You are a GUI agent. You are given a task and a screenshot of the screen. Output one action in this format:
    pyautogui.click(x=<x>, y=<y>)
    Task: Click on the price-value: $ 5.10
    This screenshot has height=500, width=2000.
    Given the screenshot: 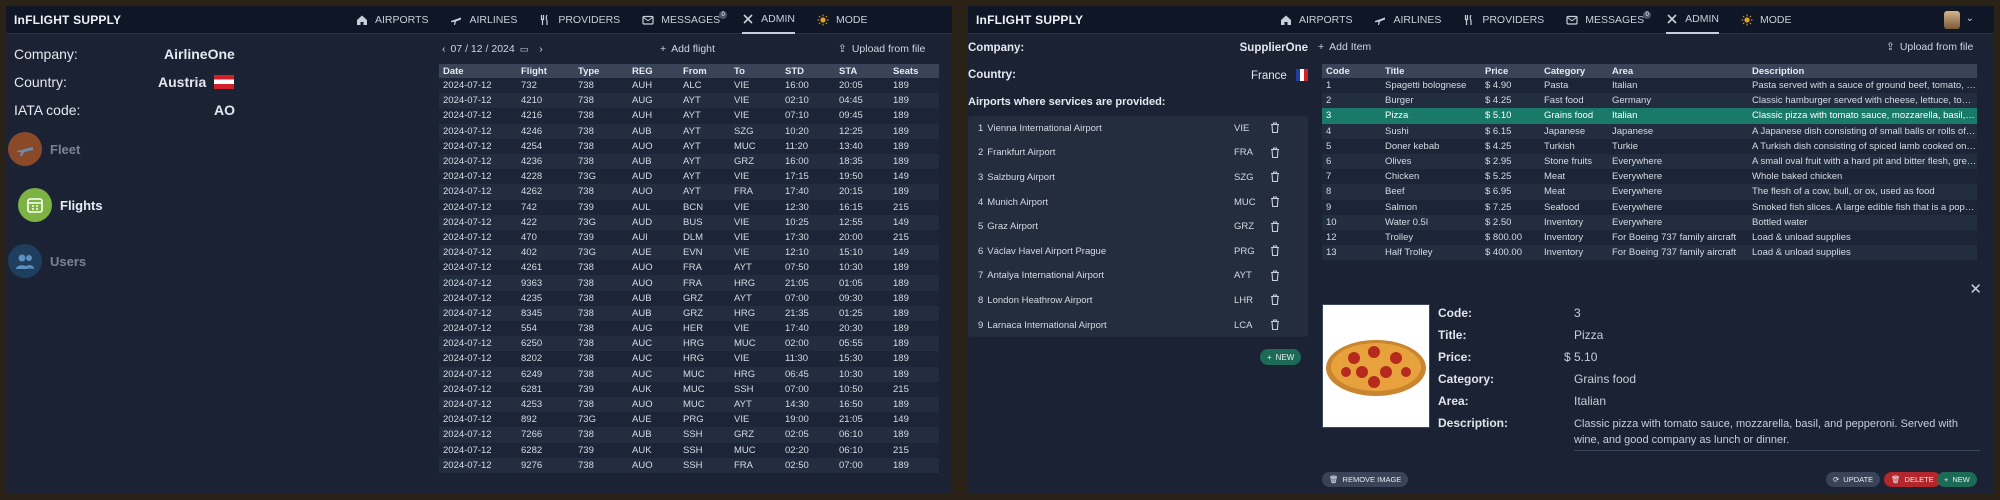 What is the action you would take?
    pyautogui.click(x=1580, y=357)
    